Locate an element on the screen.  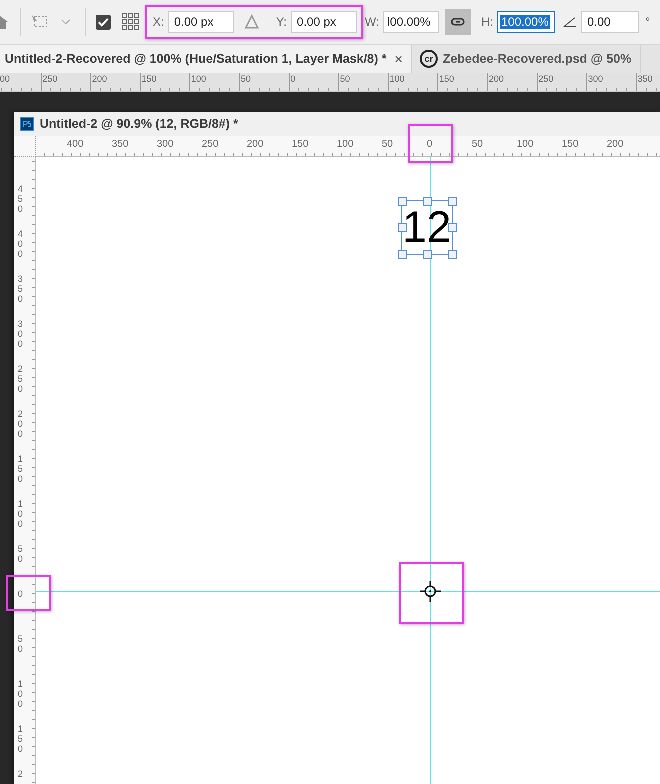
width-field: l00.00% is located at coordinates (411, 22).